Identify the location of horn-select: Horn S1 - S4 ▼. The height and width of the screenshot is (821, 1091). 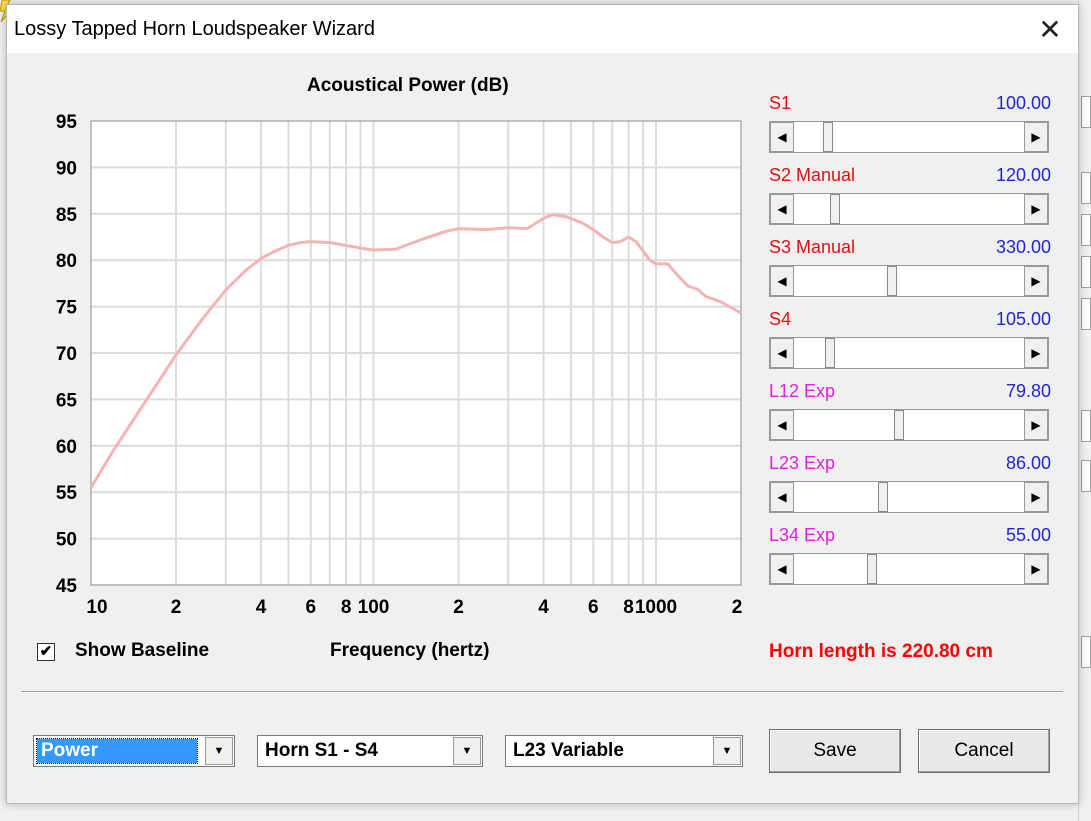
(370, 751).